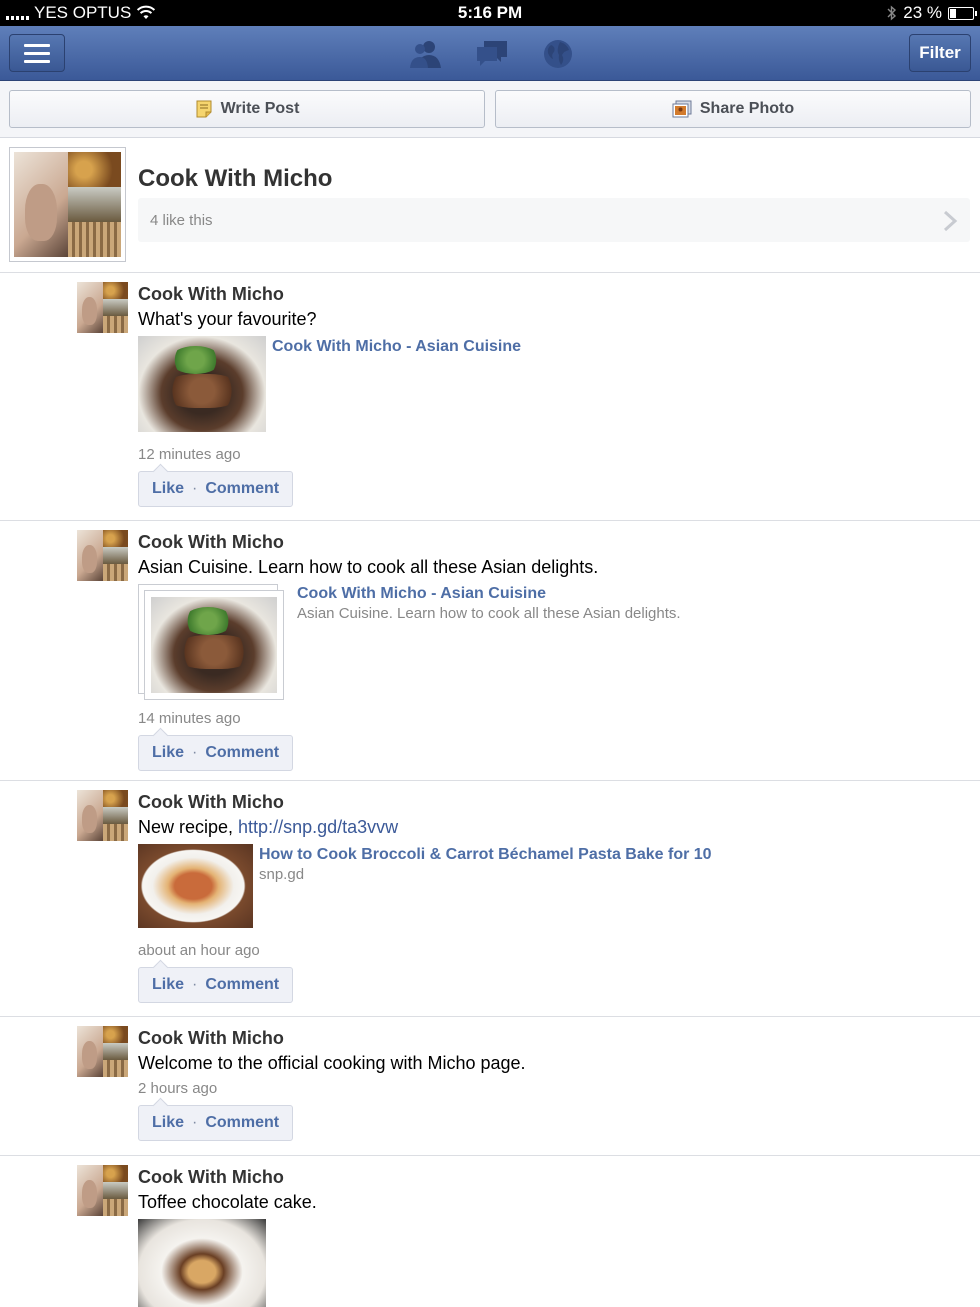 The height and width of the screenshot is (1307, 980). What do you see at coordinates (559, 1263) in the screenshot?
I see `photo-attachment` at bounding box center [559, 1263].